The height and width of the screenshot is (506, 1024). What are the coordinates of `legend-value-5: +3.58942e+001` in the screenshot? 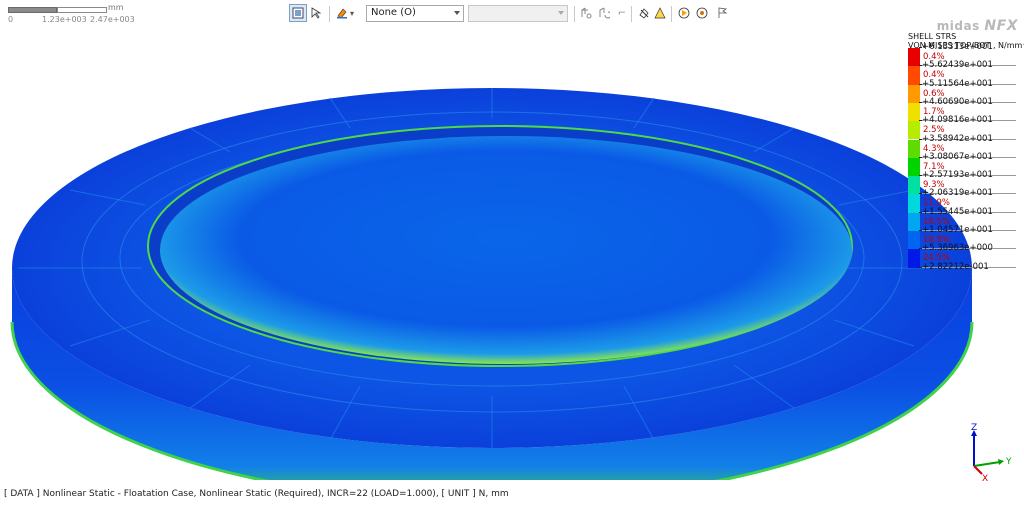 It's located at (956, 138).